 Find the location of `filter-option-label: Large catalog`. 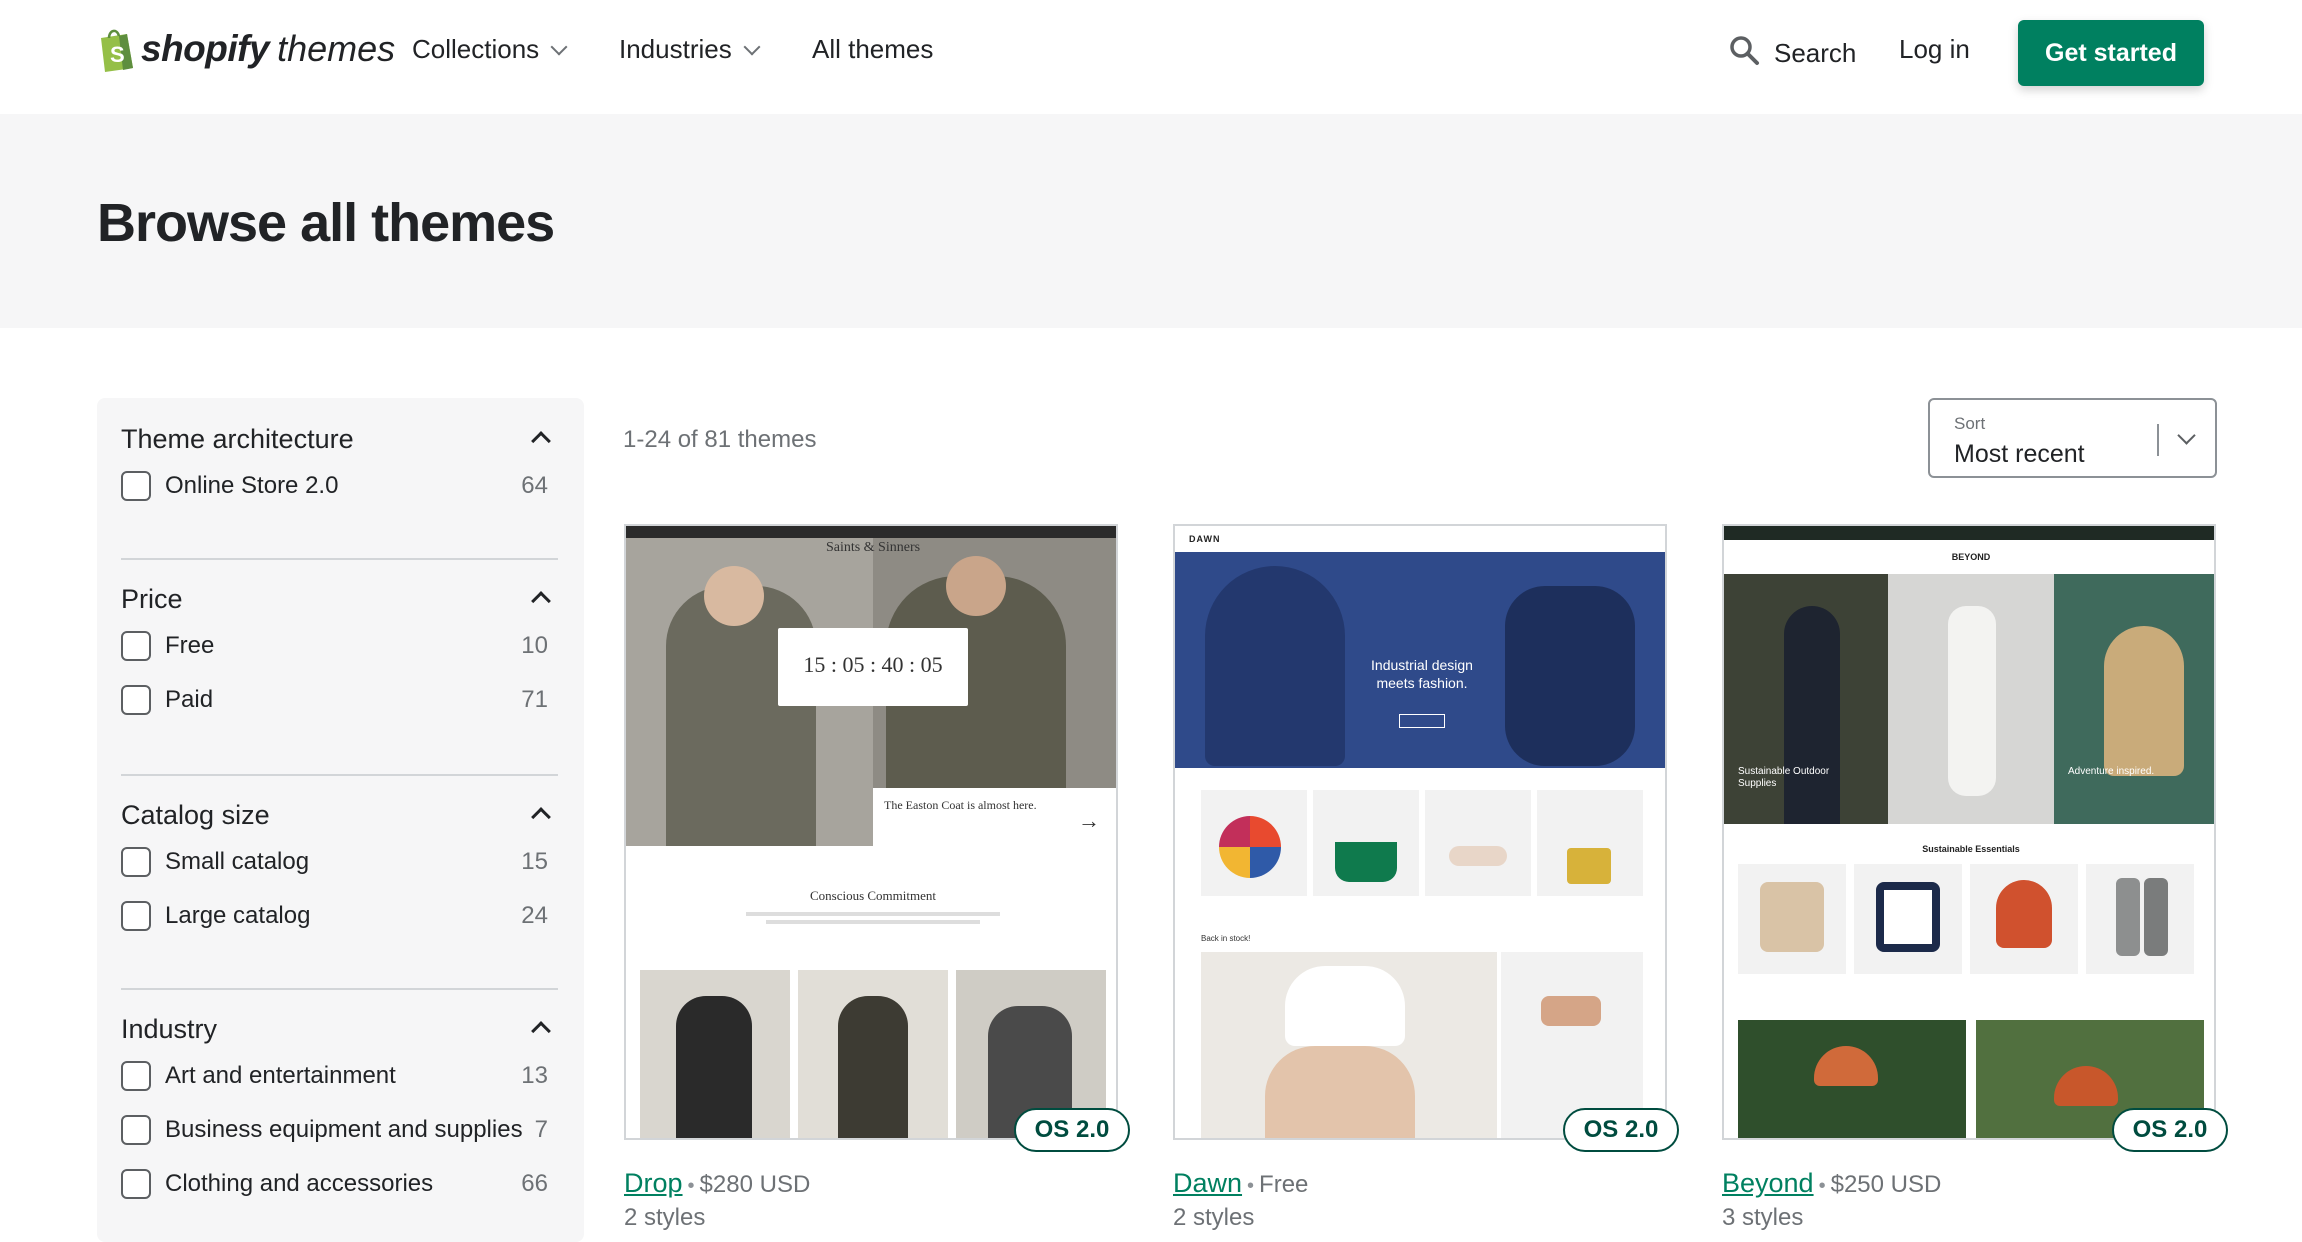

filter-option-label: Large catalog is located at coordinates (238, 915).